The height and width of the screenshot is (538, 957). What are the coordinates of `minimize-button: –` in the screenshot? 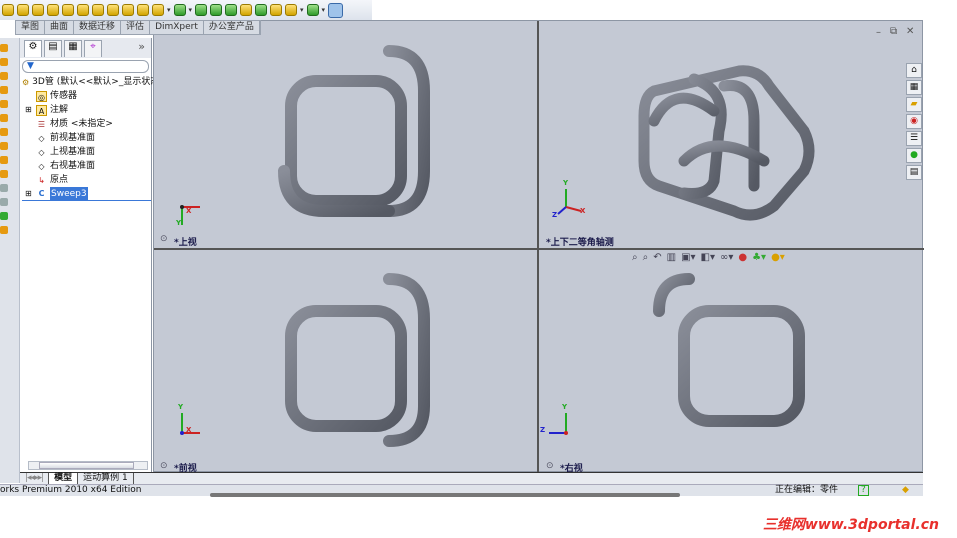 It's located at (878, 32).